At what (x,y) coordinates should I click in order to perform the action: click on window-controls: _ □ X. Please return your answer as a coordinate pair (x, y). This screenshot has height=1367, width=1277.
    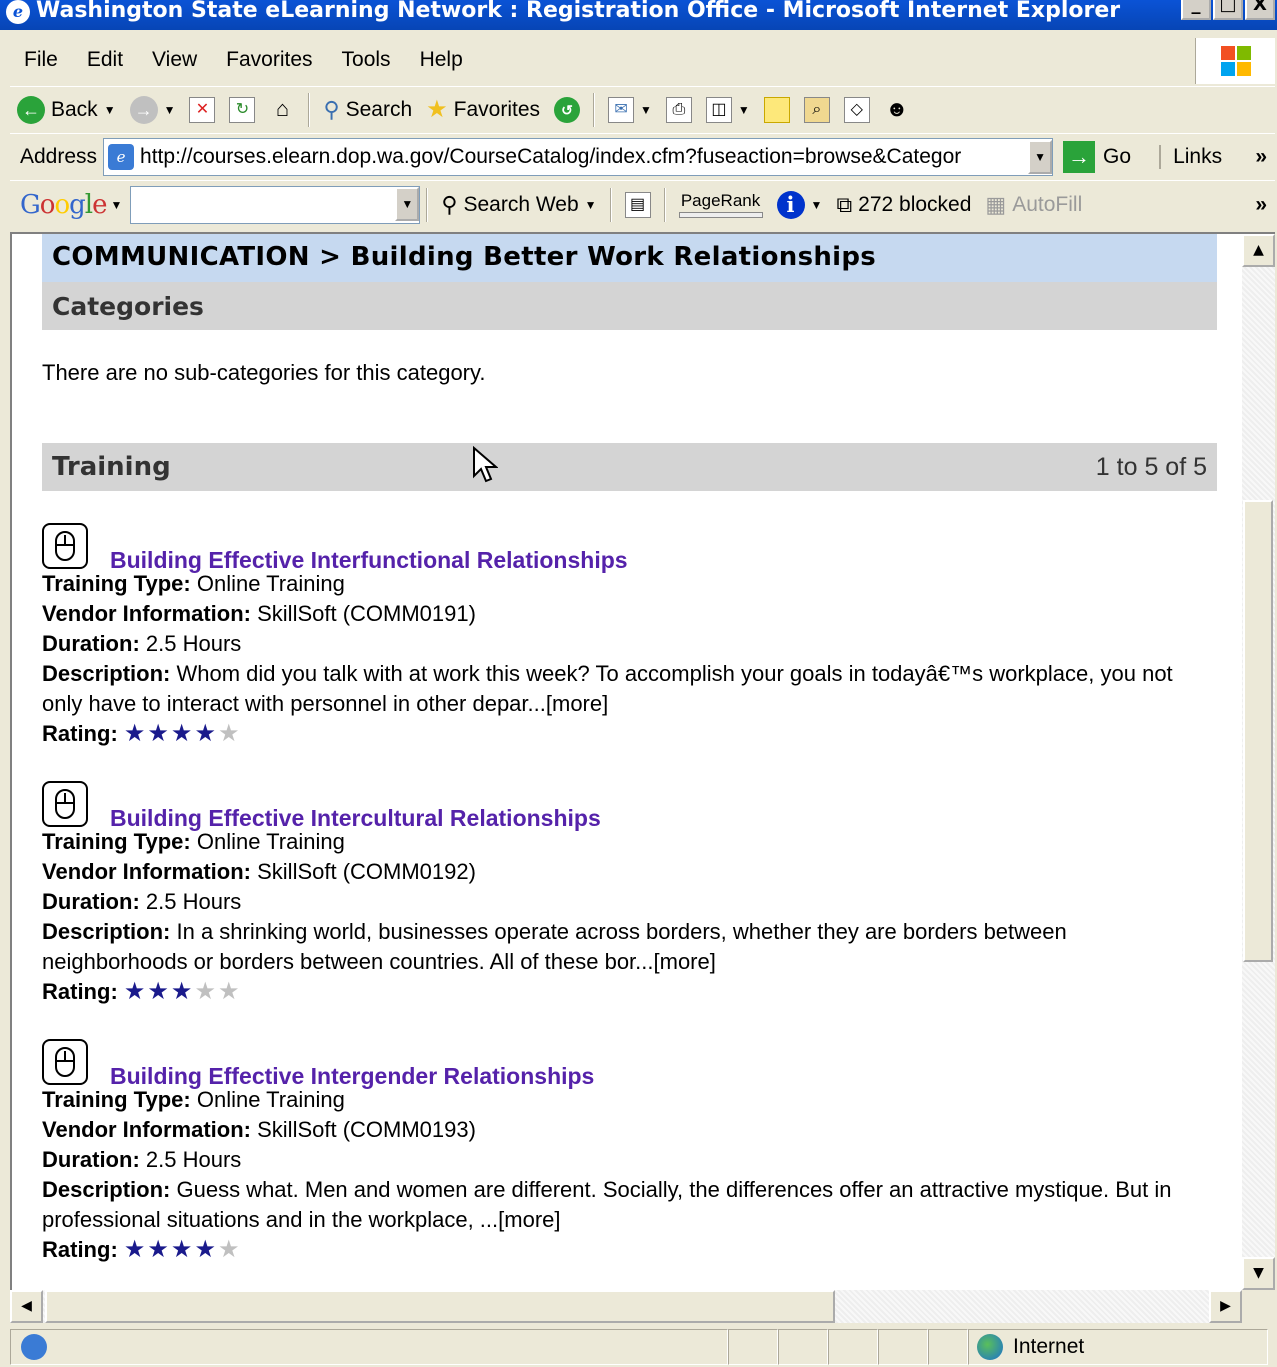
    Looking at the image, I should click on (1228, 10).